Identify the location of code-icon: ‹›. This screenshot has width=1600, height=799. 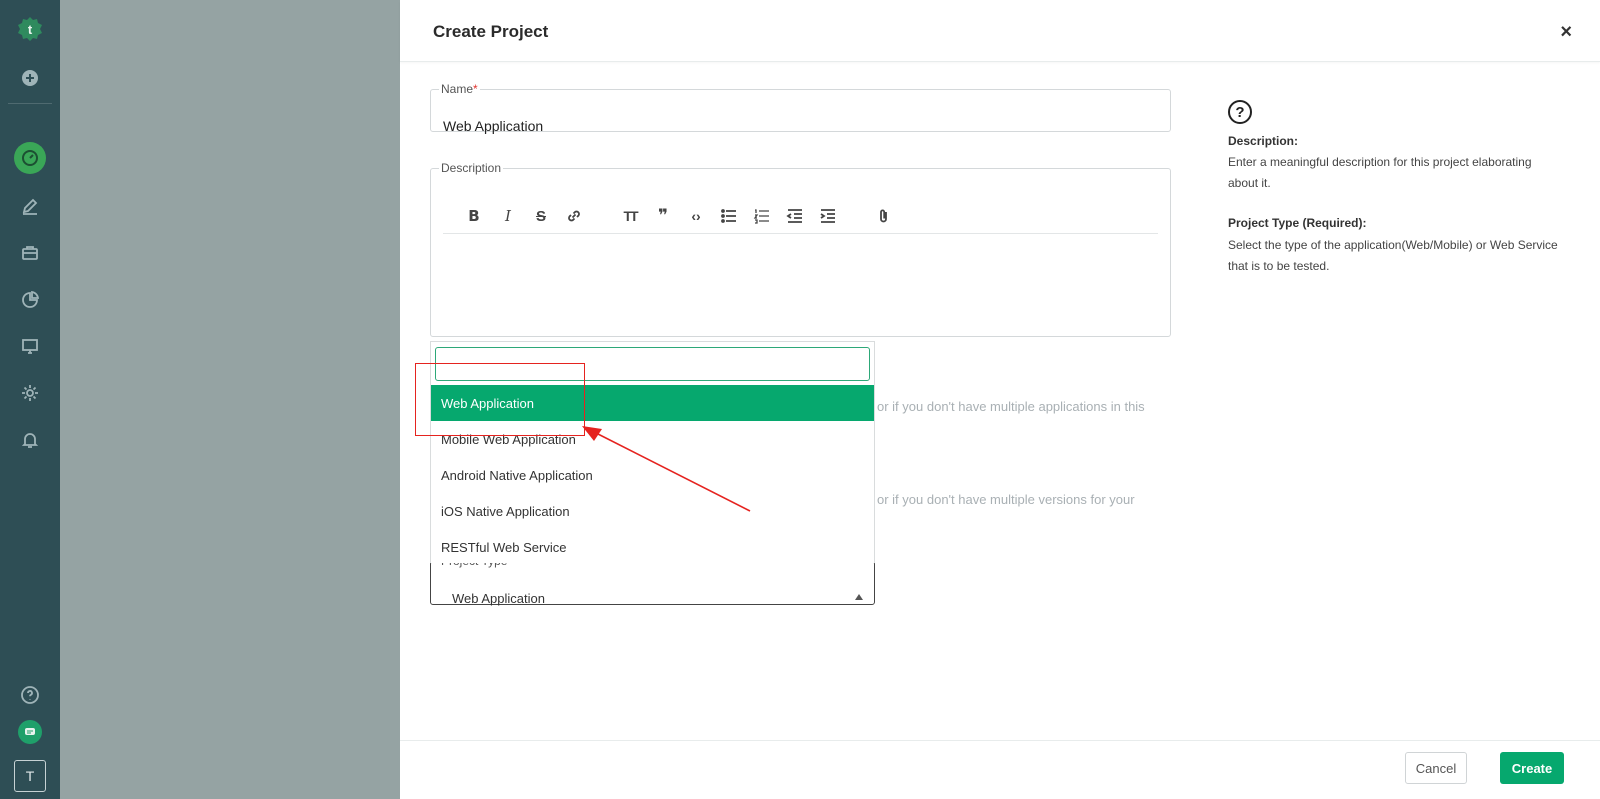
(696, 216).